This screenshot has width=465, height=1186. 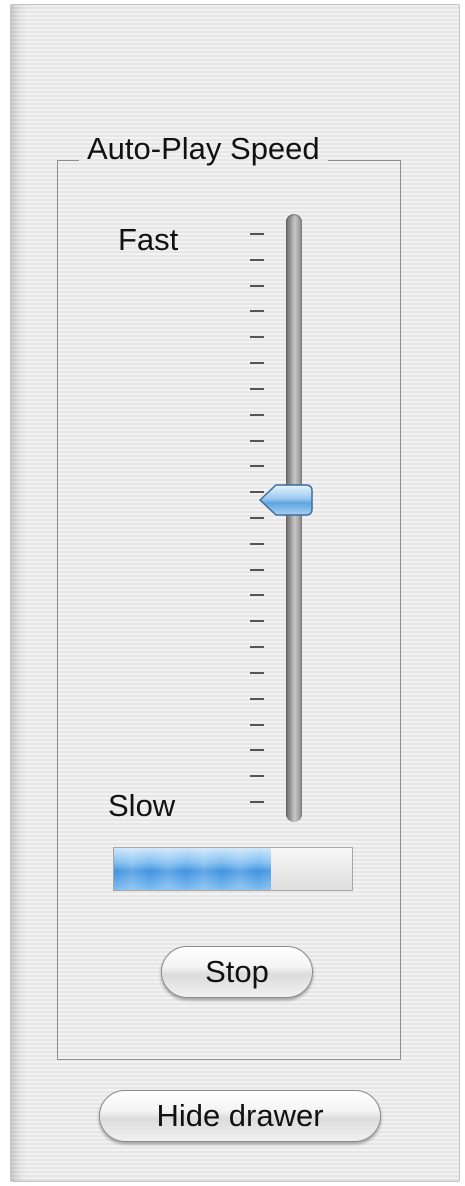 What do you see at coordinates (148, 239) in the screenshot?
I see `fast-label: Fast` at bounding box center [148, 239].